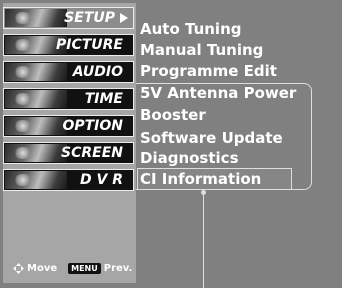 Image resolution: width=342 pixels, height=288 pixels. Describe the element at coordinates (97, 72) in the screenshot. I see `menu-item-label: AUDIO` at that location.